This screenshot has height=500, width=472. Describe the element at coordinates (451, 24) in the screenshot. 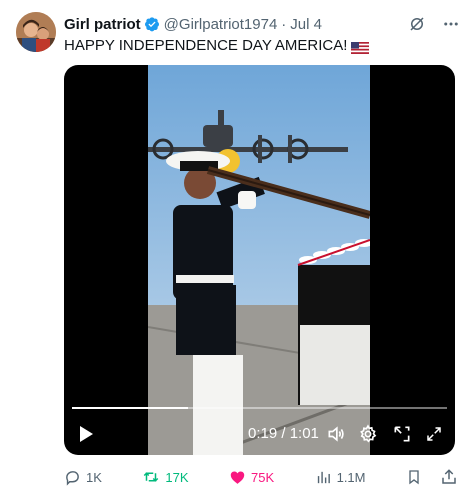

I see `more-options-icon` at that location.